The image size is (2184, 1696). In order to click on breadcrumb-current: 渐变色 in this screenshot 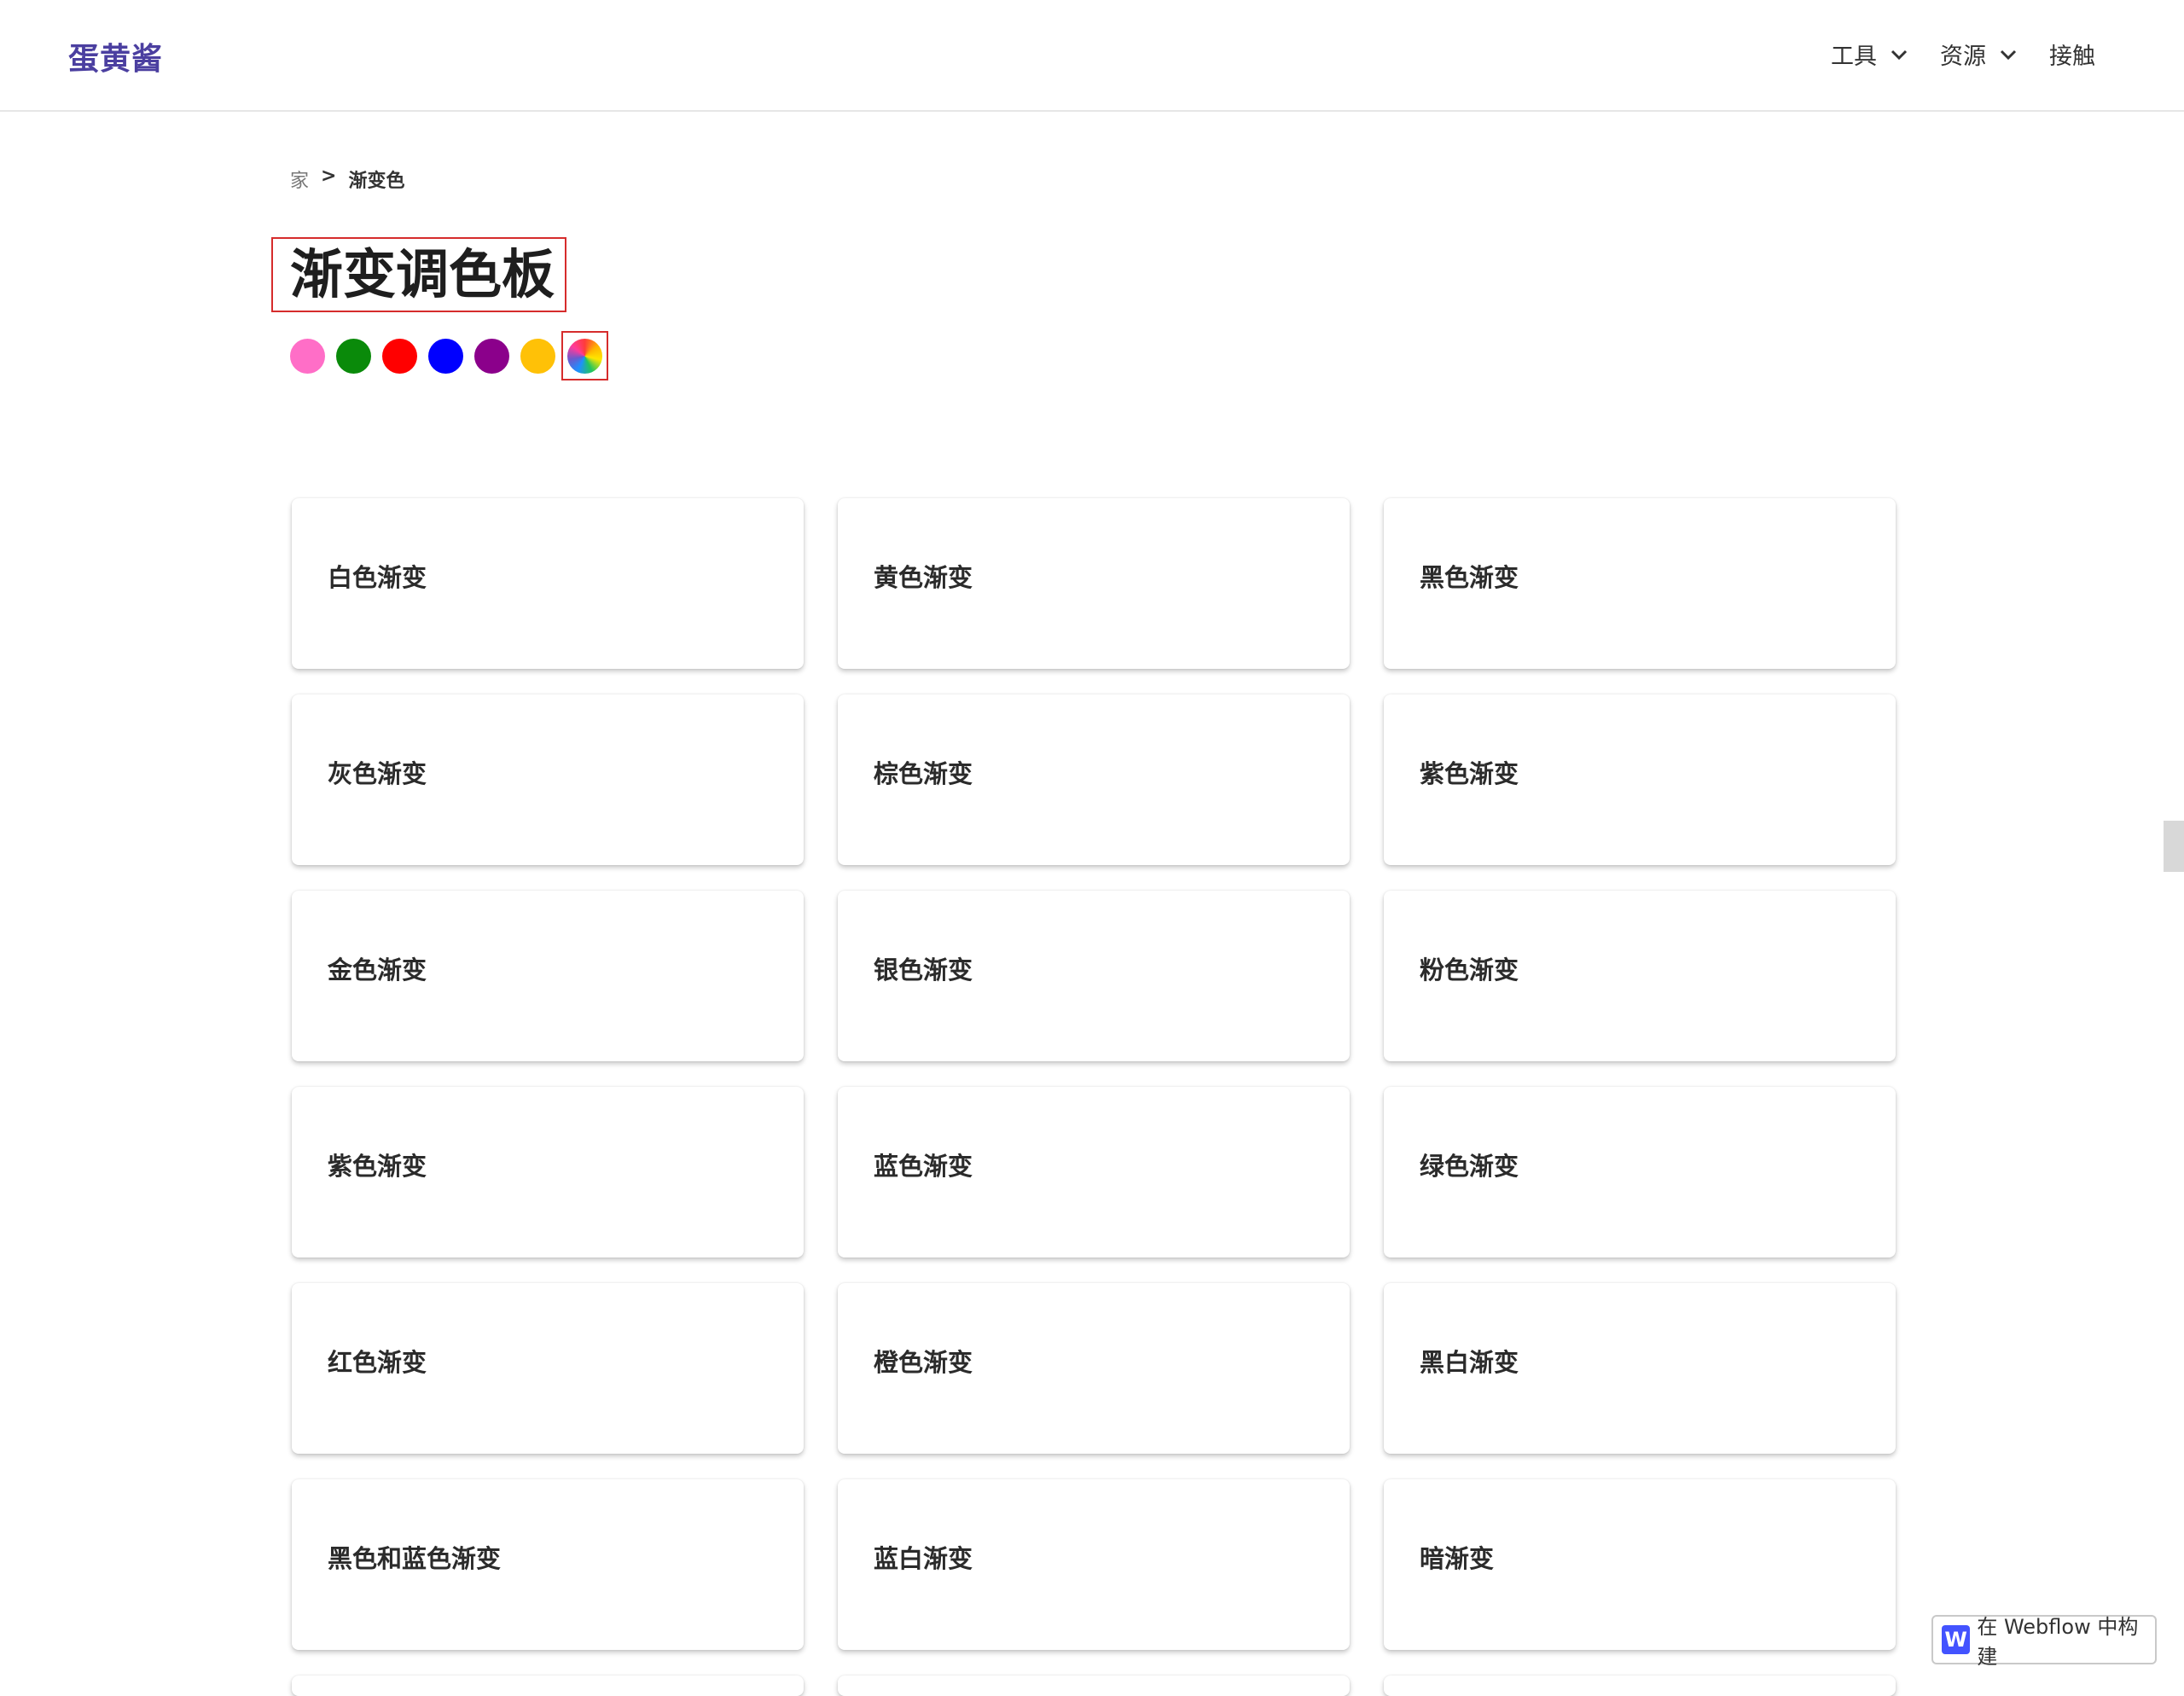, I will do `click(377, 182)`.